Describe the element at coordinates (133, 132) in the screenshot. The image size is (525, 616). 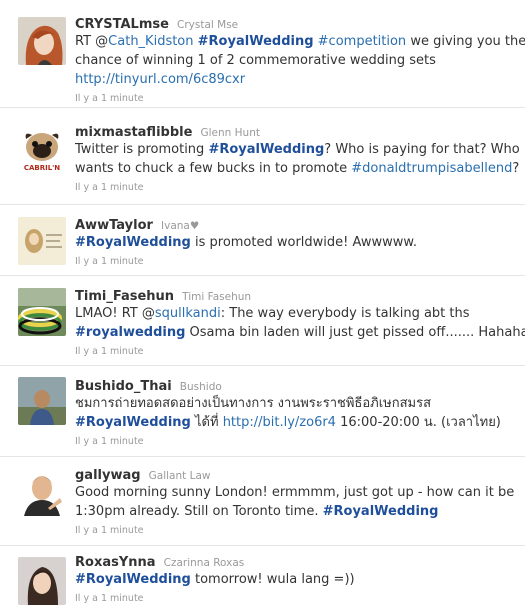
I see `screen-name: mixmastaflibble` at that location.